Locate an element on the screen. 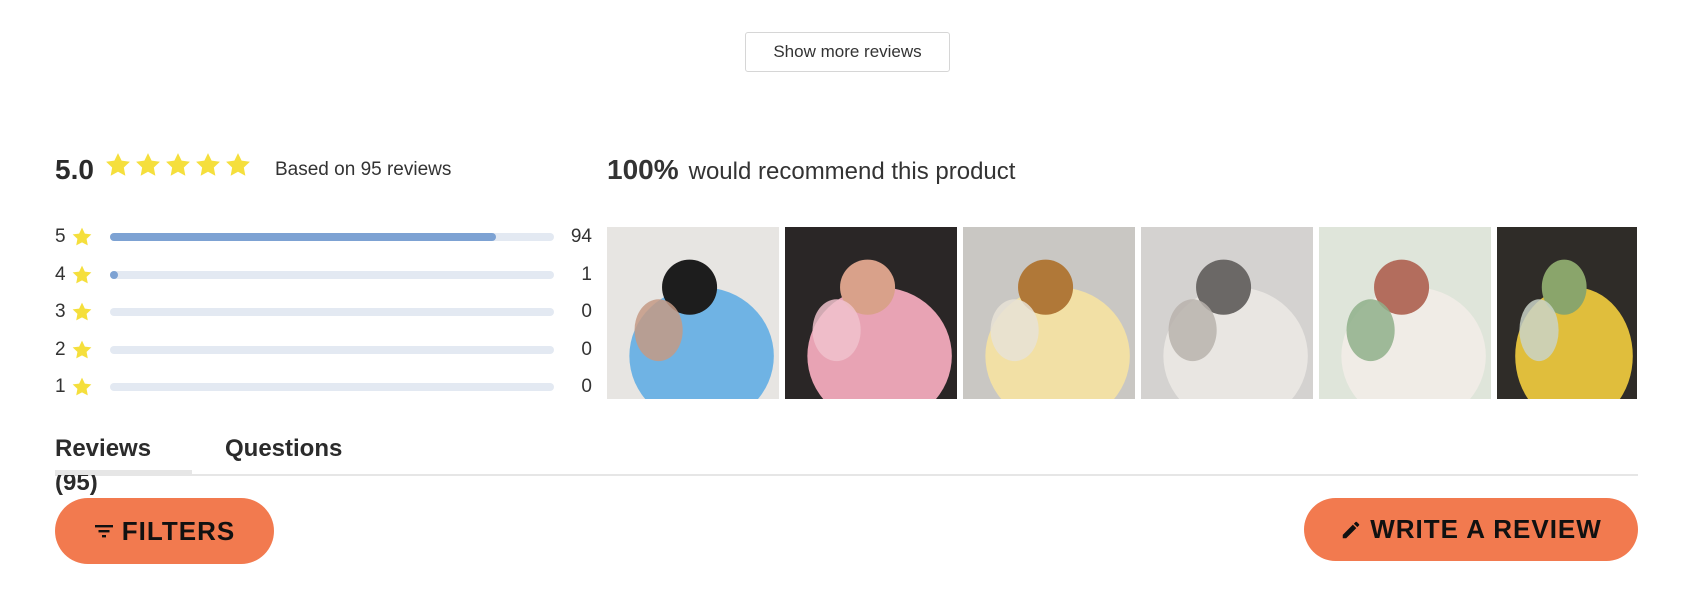 This screenshot has width=1697, height=593. average-stars is located at coordinates (178, 165).